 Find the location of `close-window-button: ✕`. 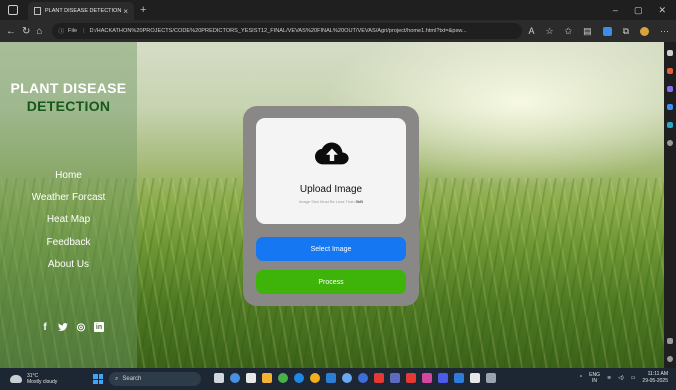

close-window-button: ✕ is located at coordinates (662, 10).